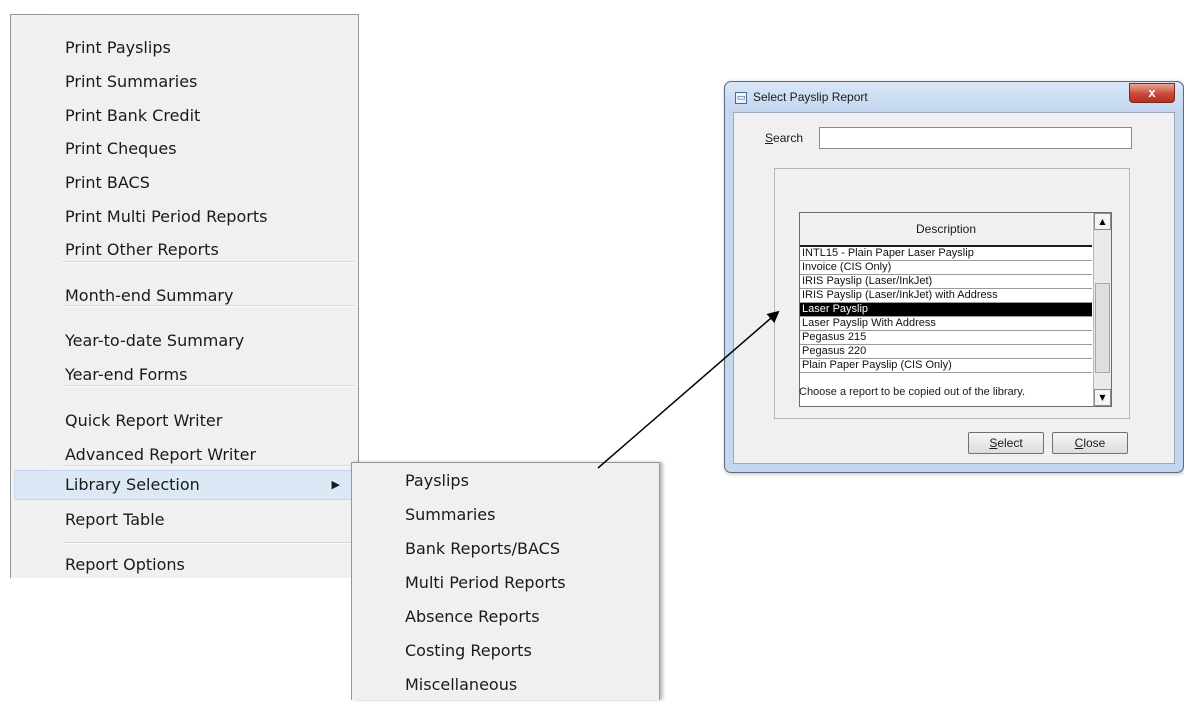  Describe the element at coordinates (1102, 221) in the screenshot. I see `scroll-up-icon: ▲` at that location.